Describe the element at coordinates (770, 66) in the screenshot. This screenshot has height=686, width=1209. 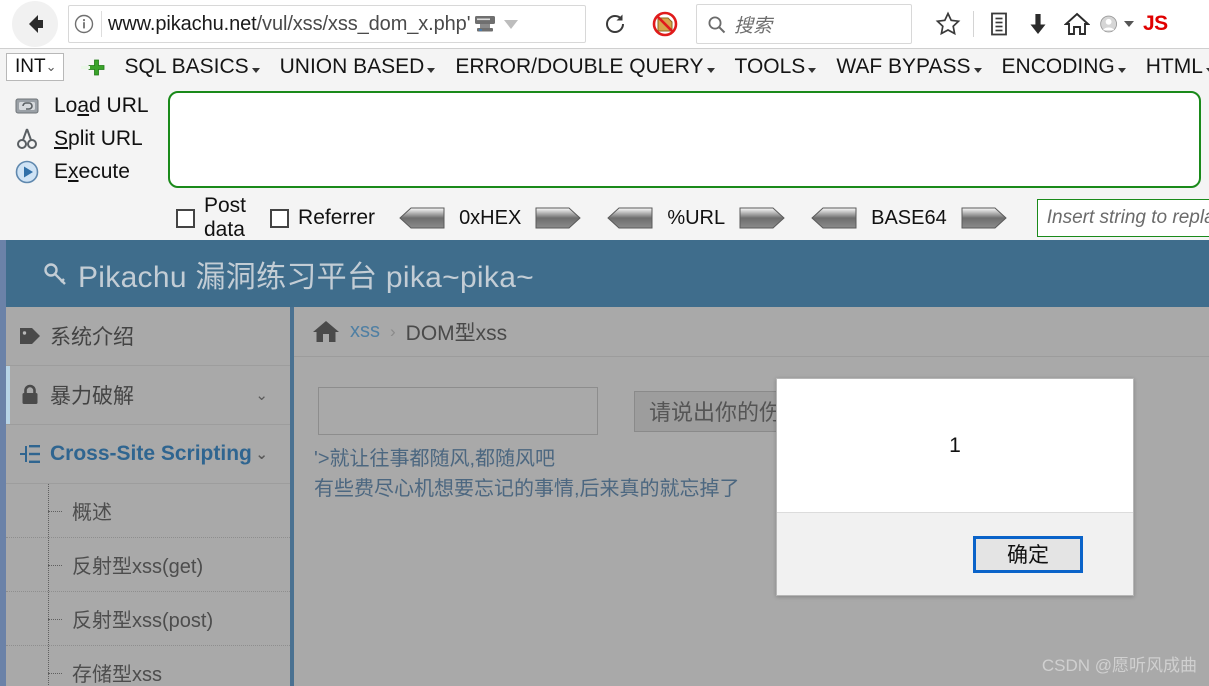
I see `menu-label: TOOLS` at that location.